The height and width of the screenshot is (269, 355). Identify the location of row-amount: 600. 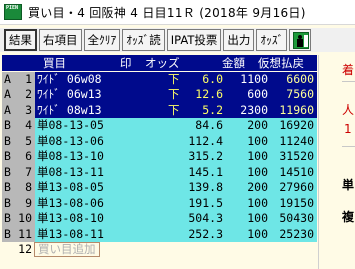
(246, 94).